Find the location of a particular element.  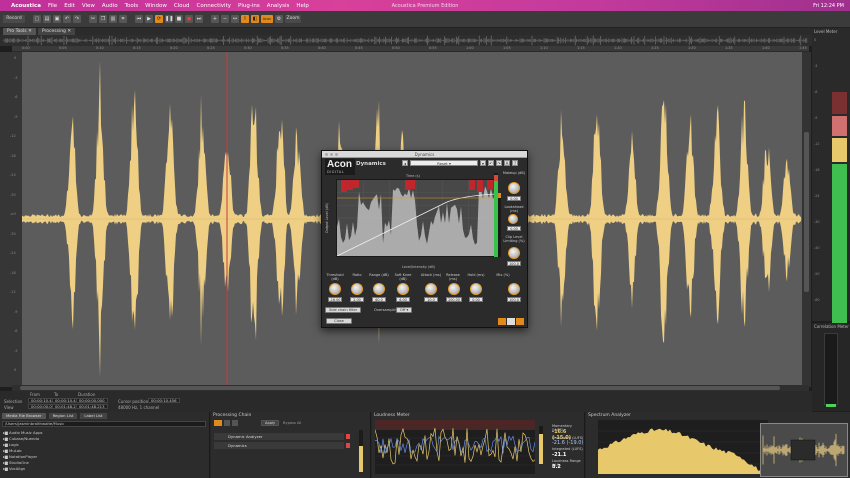

release-value-field: 200.00 is located at coordinates (454, 299).